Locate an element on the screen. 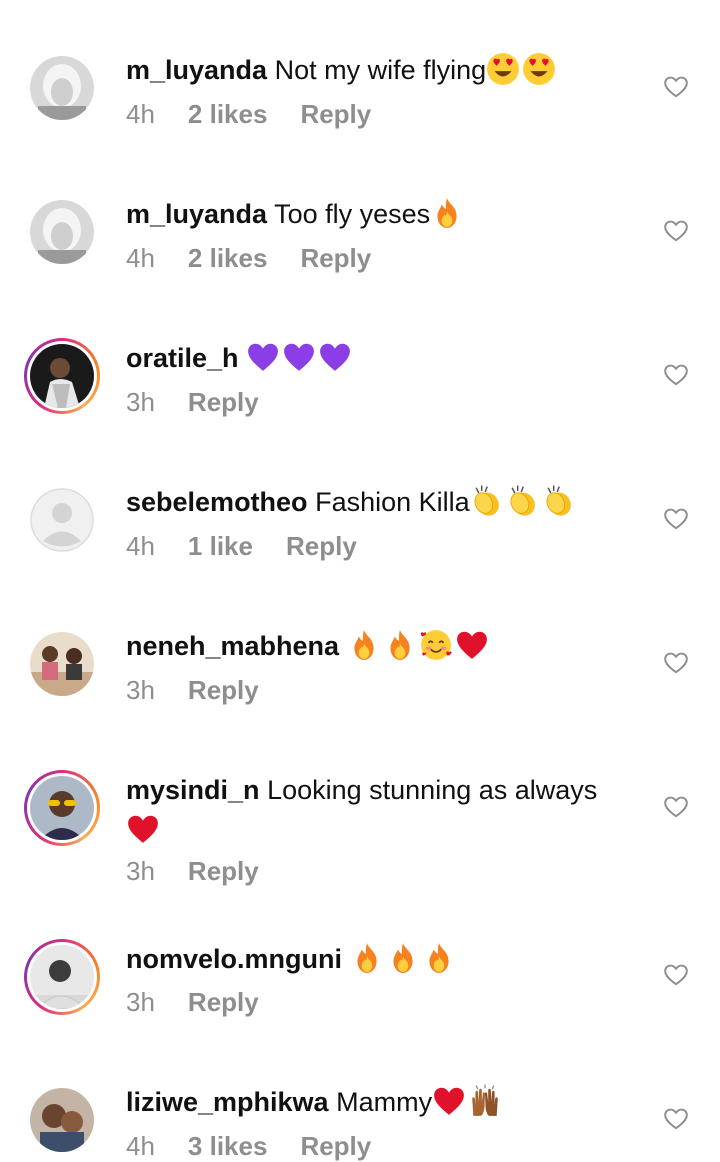  comment-username: neneh_mabhena is located at coordinates (232, 646).